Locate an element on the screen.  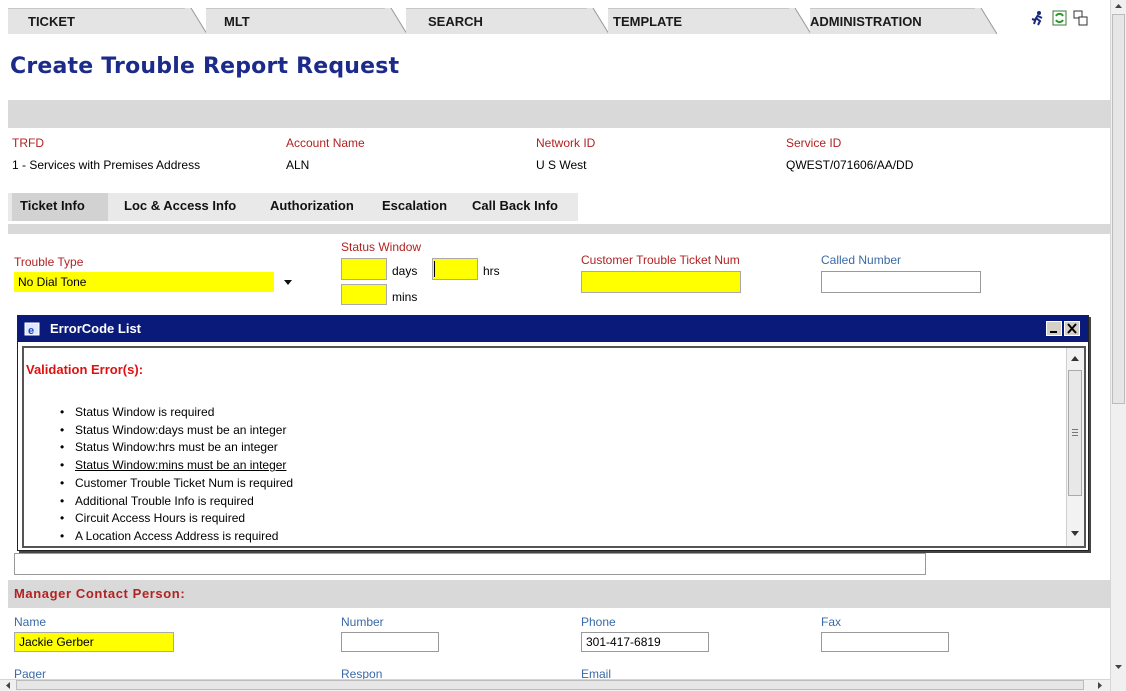
text-cursor is located at coordinates (434, 269).